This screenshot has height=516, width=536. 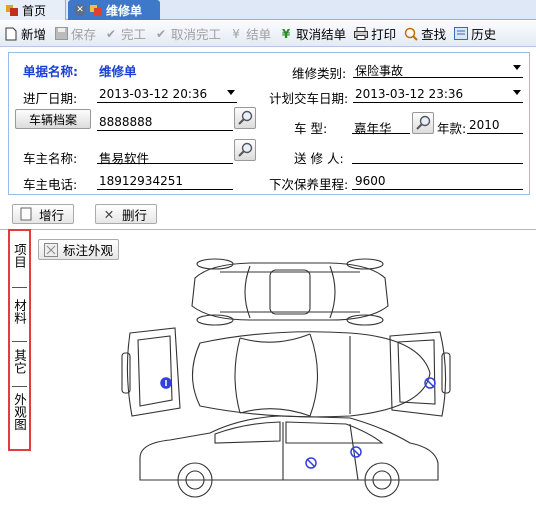 I want to click on owner-search-button, so click(x=245, y=150).